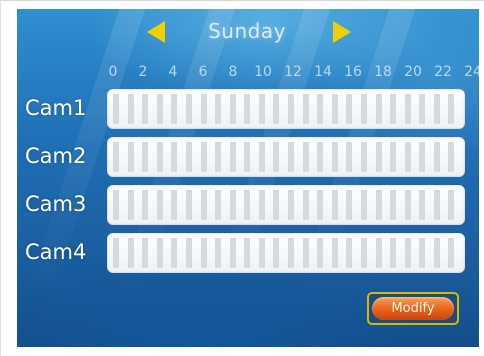 Image resolution: width=484 pixels, height=356 pixels. Describe the element at coordinates (342, 32) in the screenshot. I see `next-day-arrow-icon` at that location.